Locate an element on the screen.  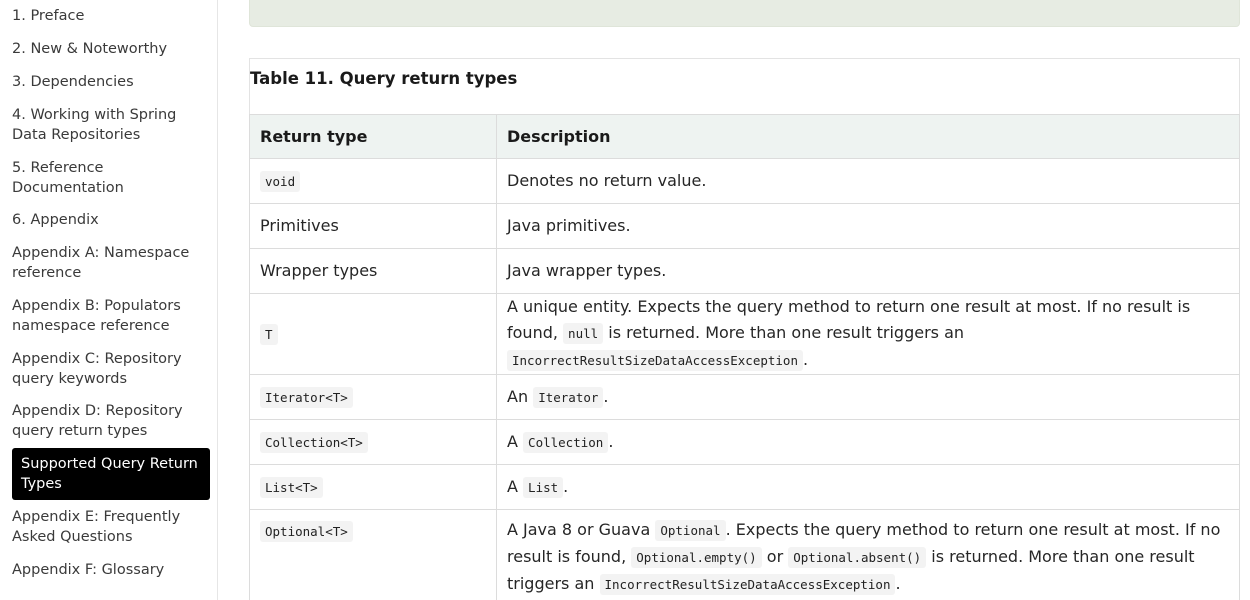
code-collection: Collection<T> is located at coordinates (314, 442).